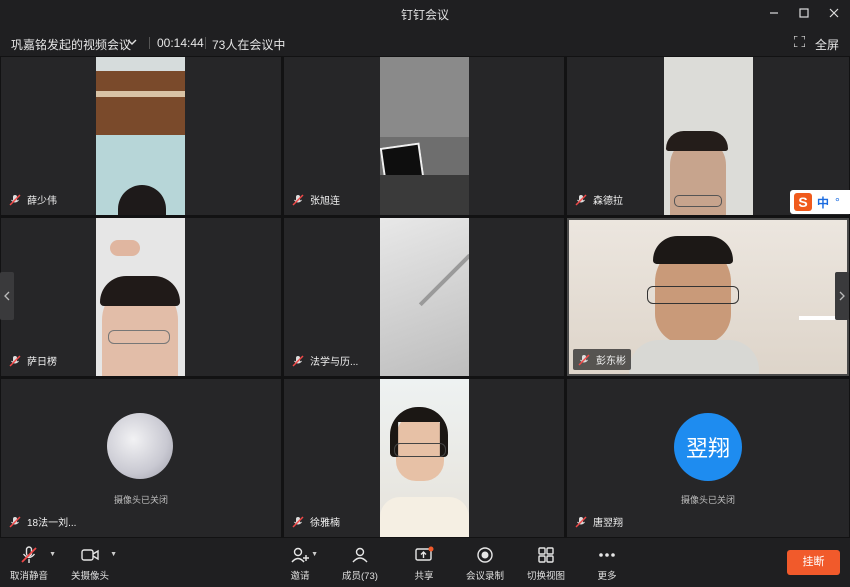  What do you see at coordinates (611, 361) in the screenshot?
I see `participant-name: 彭东彬` at bounding box center [611, 361].